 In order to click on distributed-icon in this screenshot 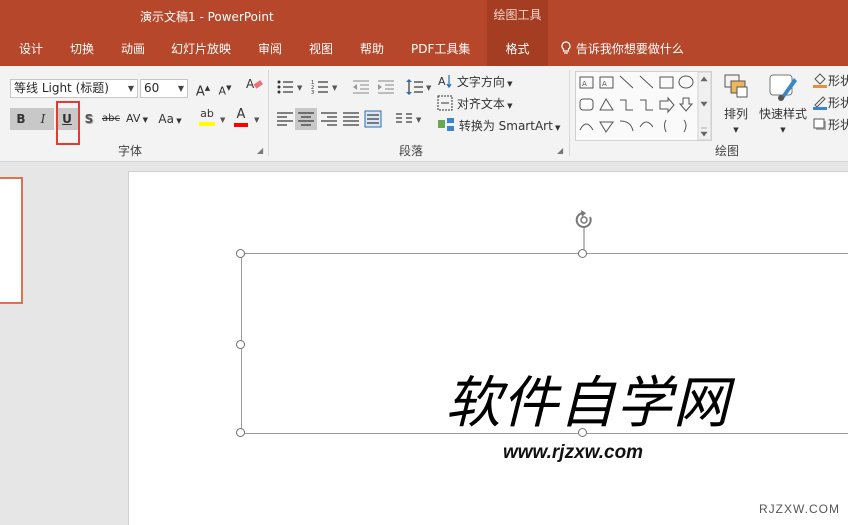, I will do `click(373, 119)`.